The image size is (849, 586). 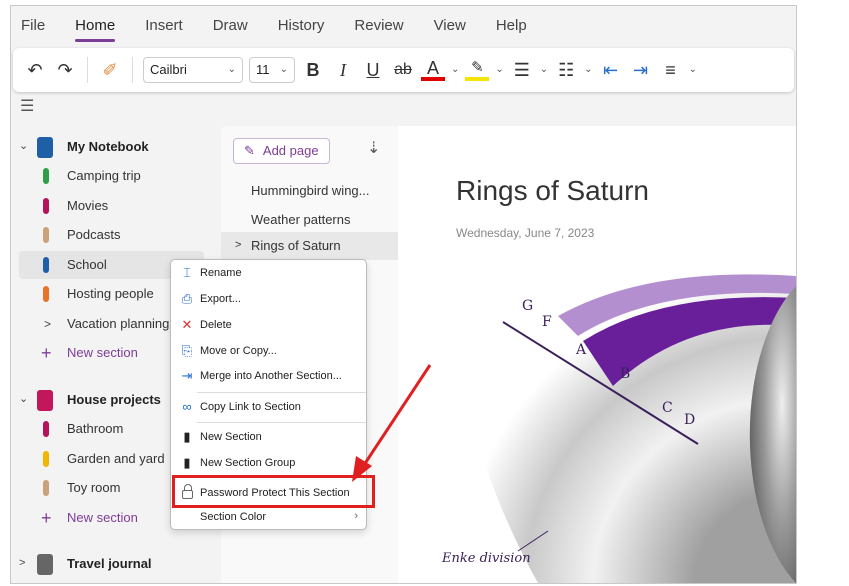 I want to click on add-page-label: Add page, so click(x=290, y=151).